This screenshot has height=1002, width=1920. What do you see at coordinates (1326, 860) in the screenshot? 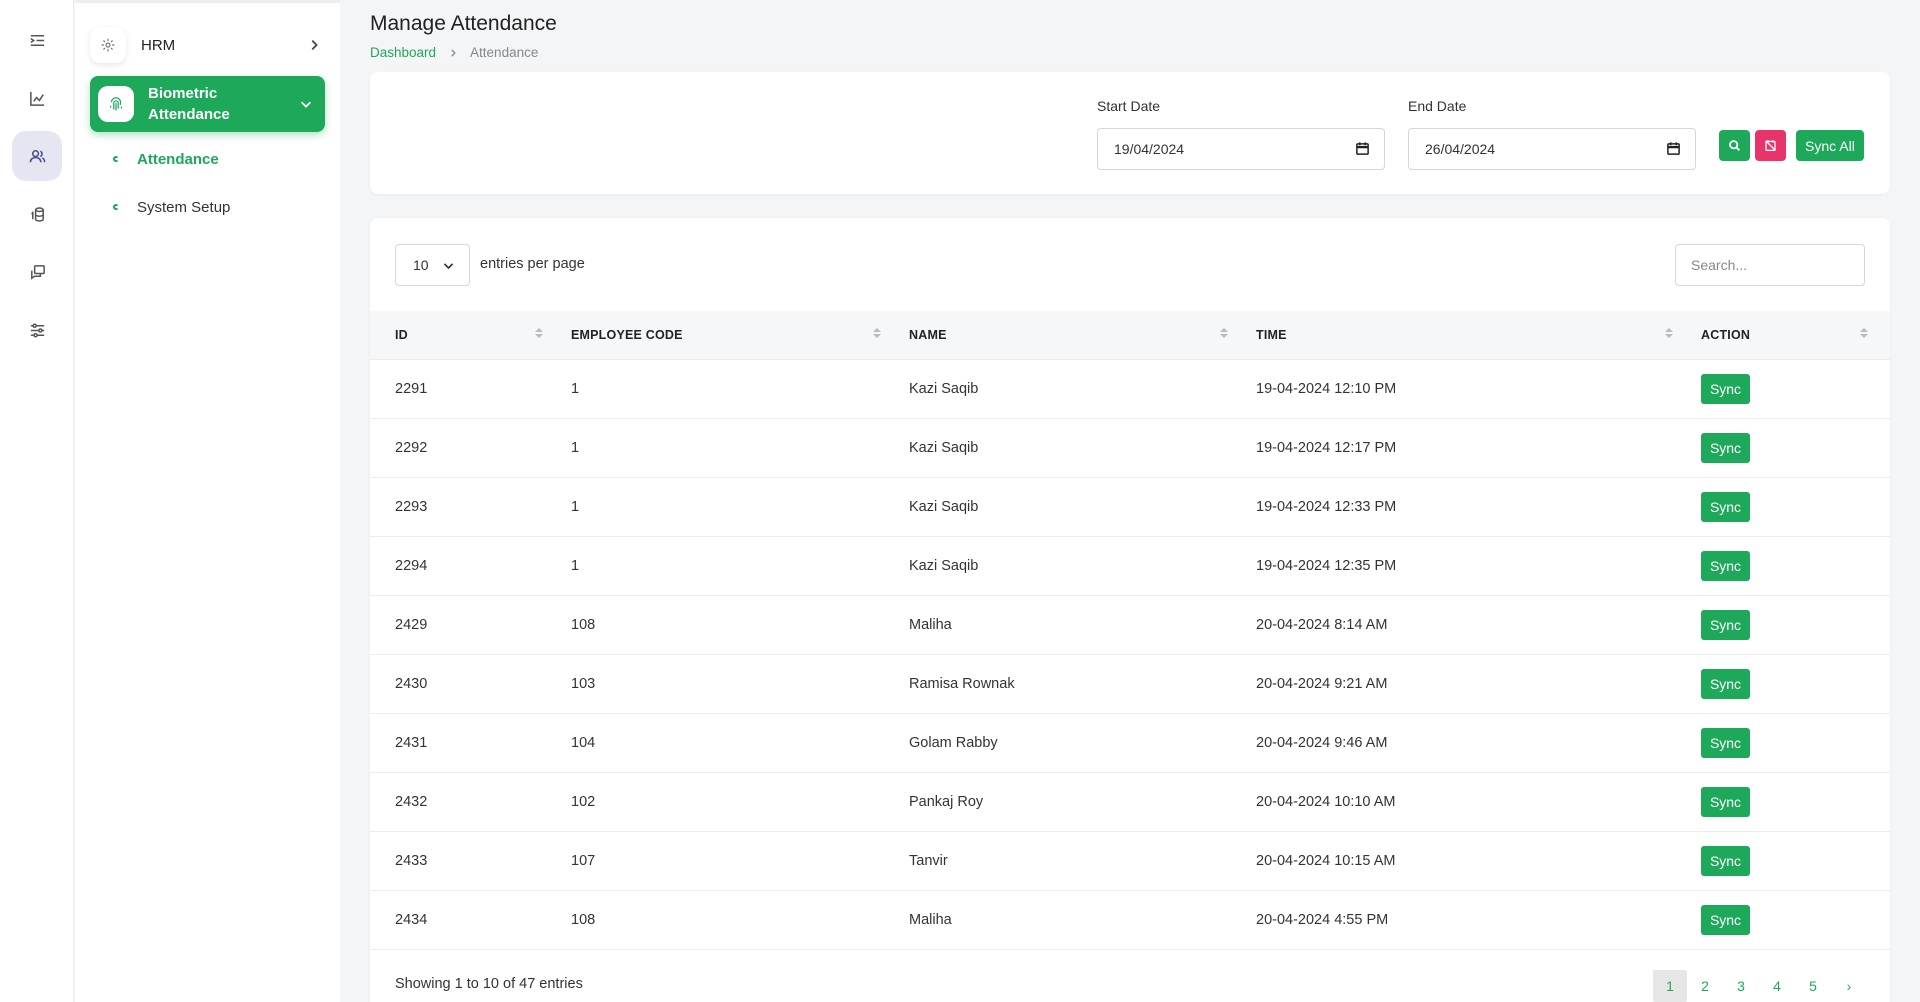
I see `cell-time: 20-04-2024 10:15 AM` at bounding box center [1326, 860].